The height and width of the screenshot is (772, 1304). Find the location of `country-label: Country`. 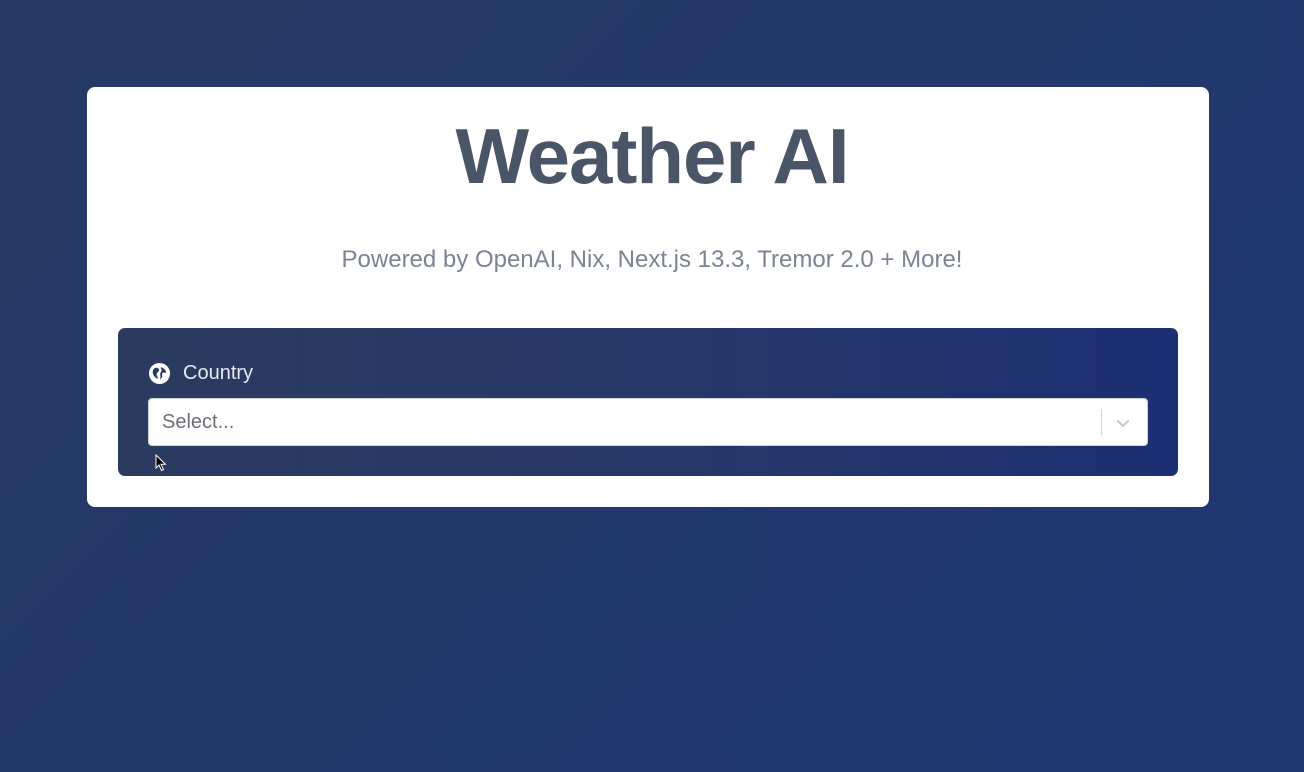

country-label: Country is located at coordinates (218, 373).